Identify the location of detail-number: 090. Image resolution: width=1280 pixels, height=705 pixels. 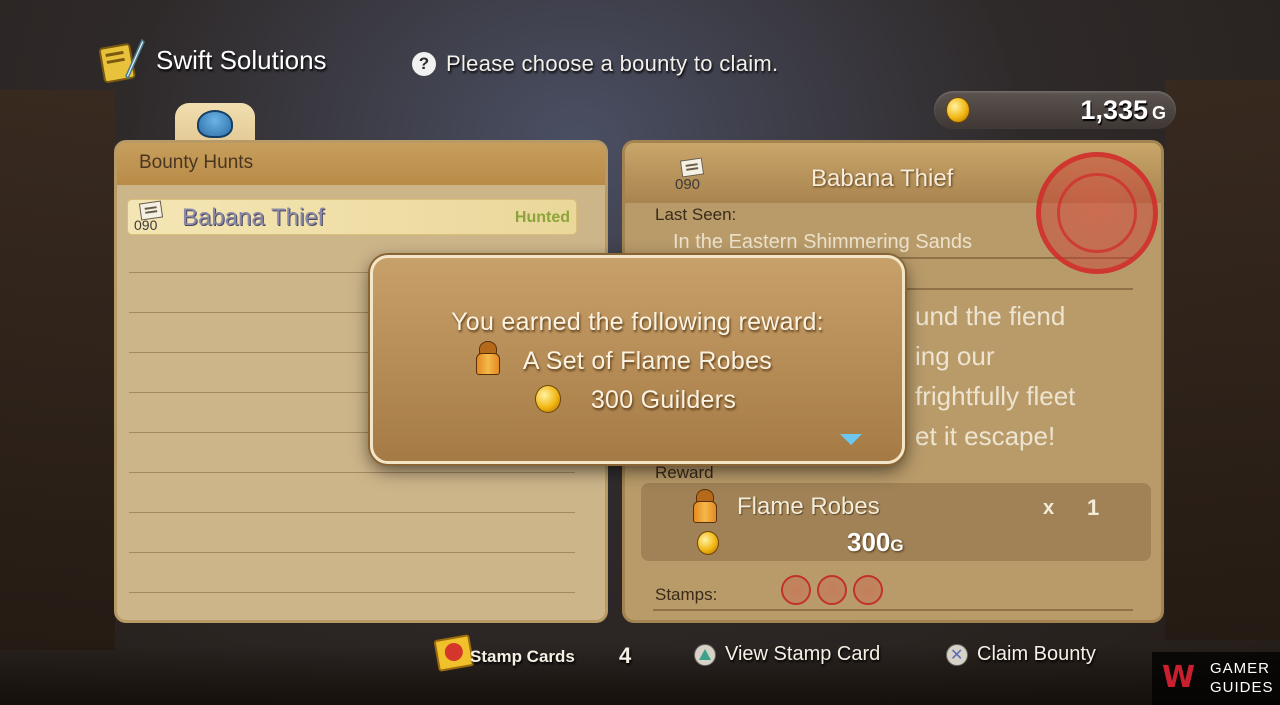
(688, 184).